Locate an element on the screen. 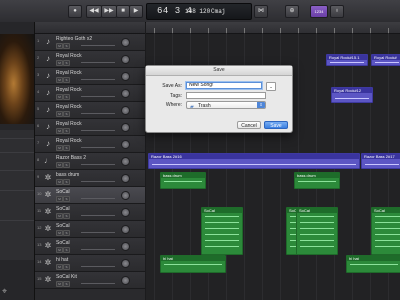 The height and width of the screenshot is (300, 400). track-header: 9 ✲ bass drum M S is located at coordinates (90, 178).